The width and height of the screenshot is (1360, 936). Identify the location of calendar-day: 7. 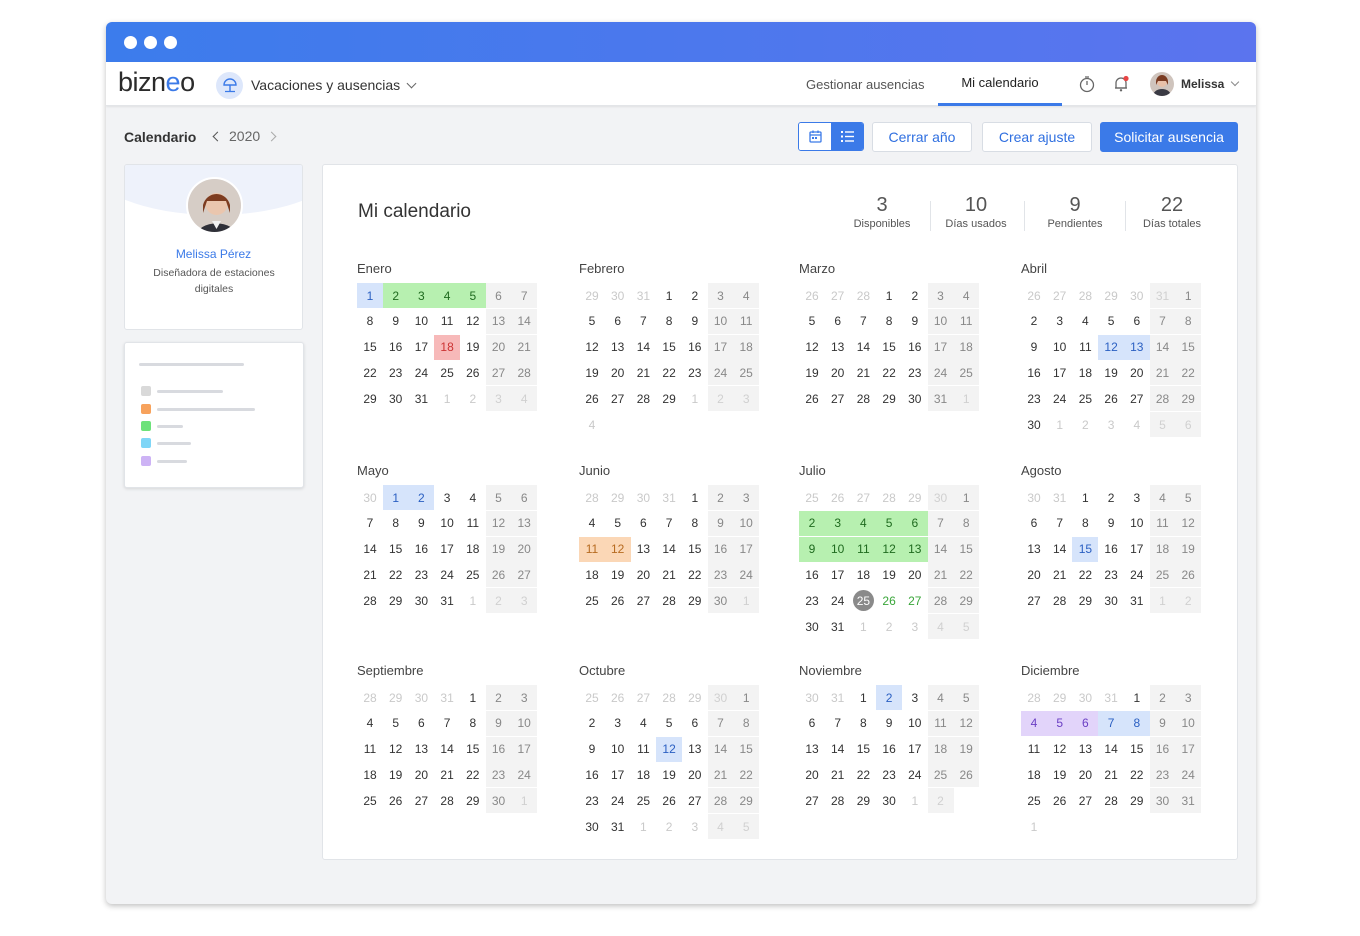
(940, 523).